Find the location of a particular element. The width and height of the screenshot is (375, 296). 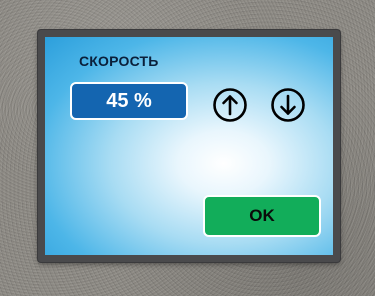

speed-label: СКОРОСТЬ is located at coordinates (119, 61).